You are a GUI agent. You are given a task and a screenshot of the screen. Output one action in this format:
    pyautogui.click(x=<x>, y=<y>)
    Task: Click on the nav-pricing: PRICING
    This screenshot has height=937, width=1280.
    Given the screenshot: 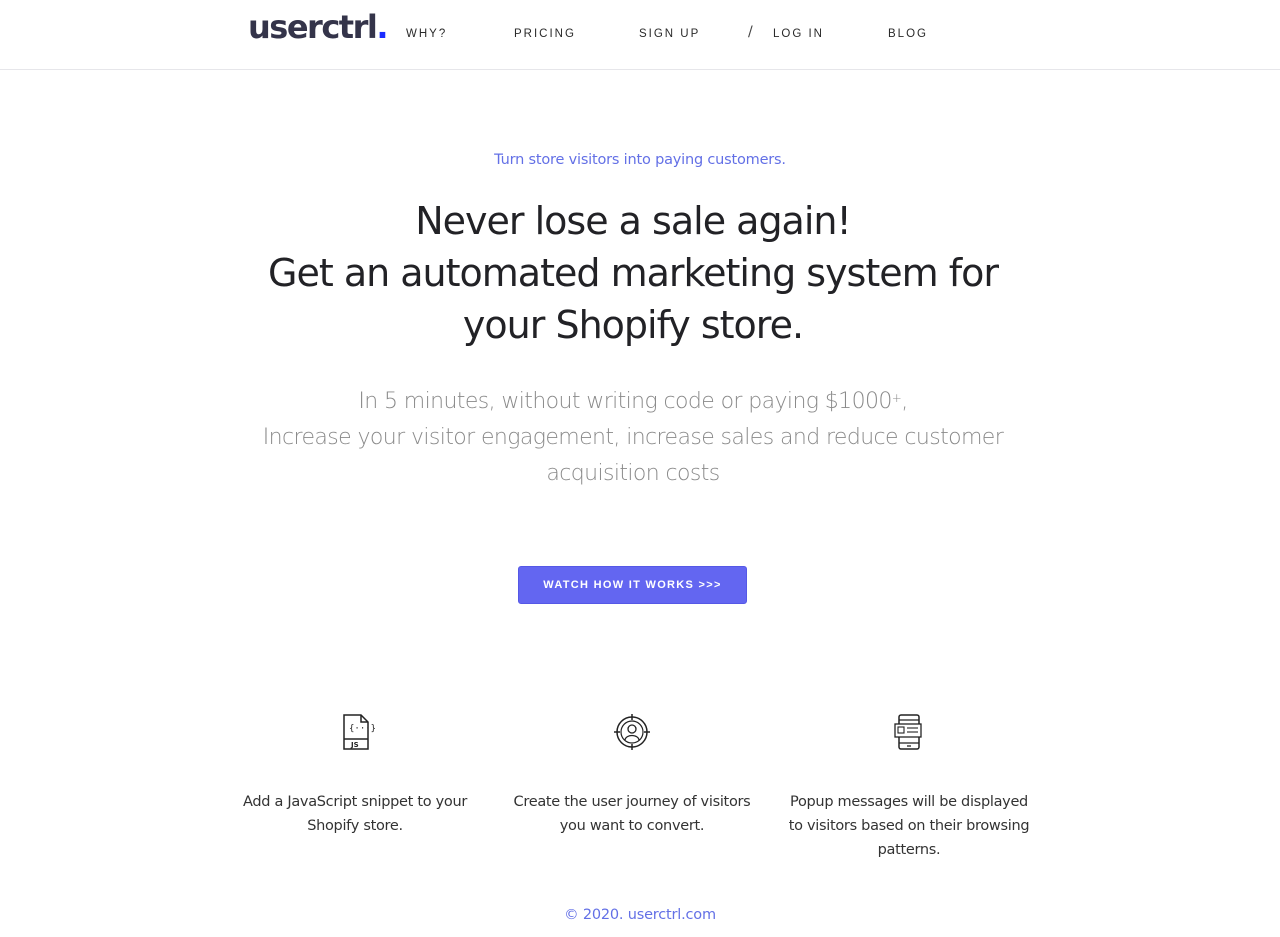 What is the action you would take?
    pyautogui.click(x=545, y=34)
    